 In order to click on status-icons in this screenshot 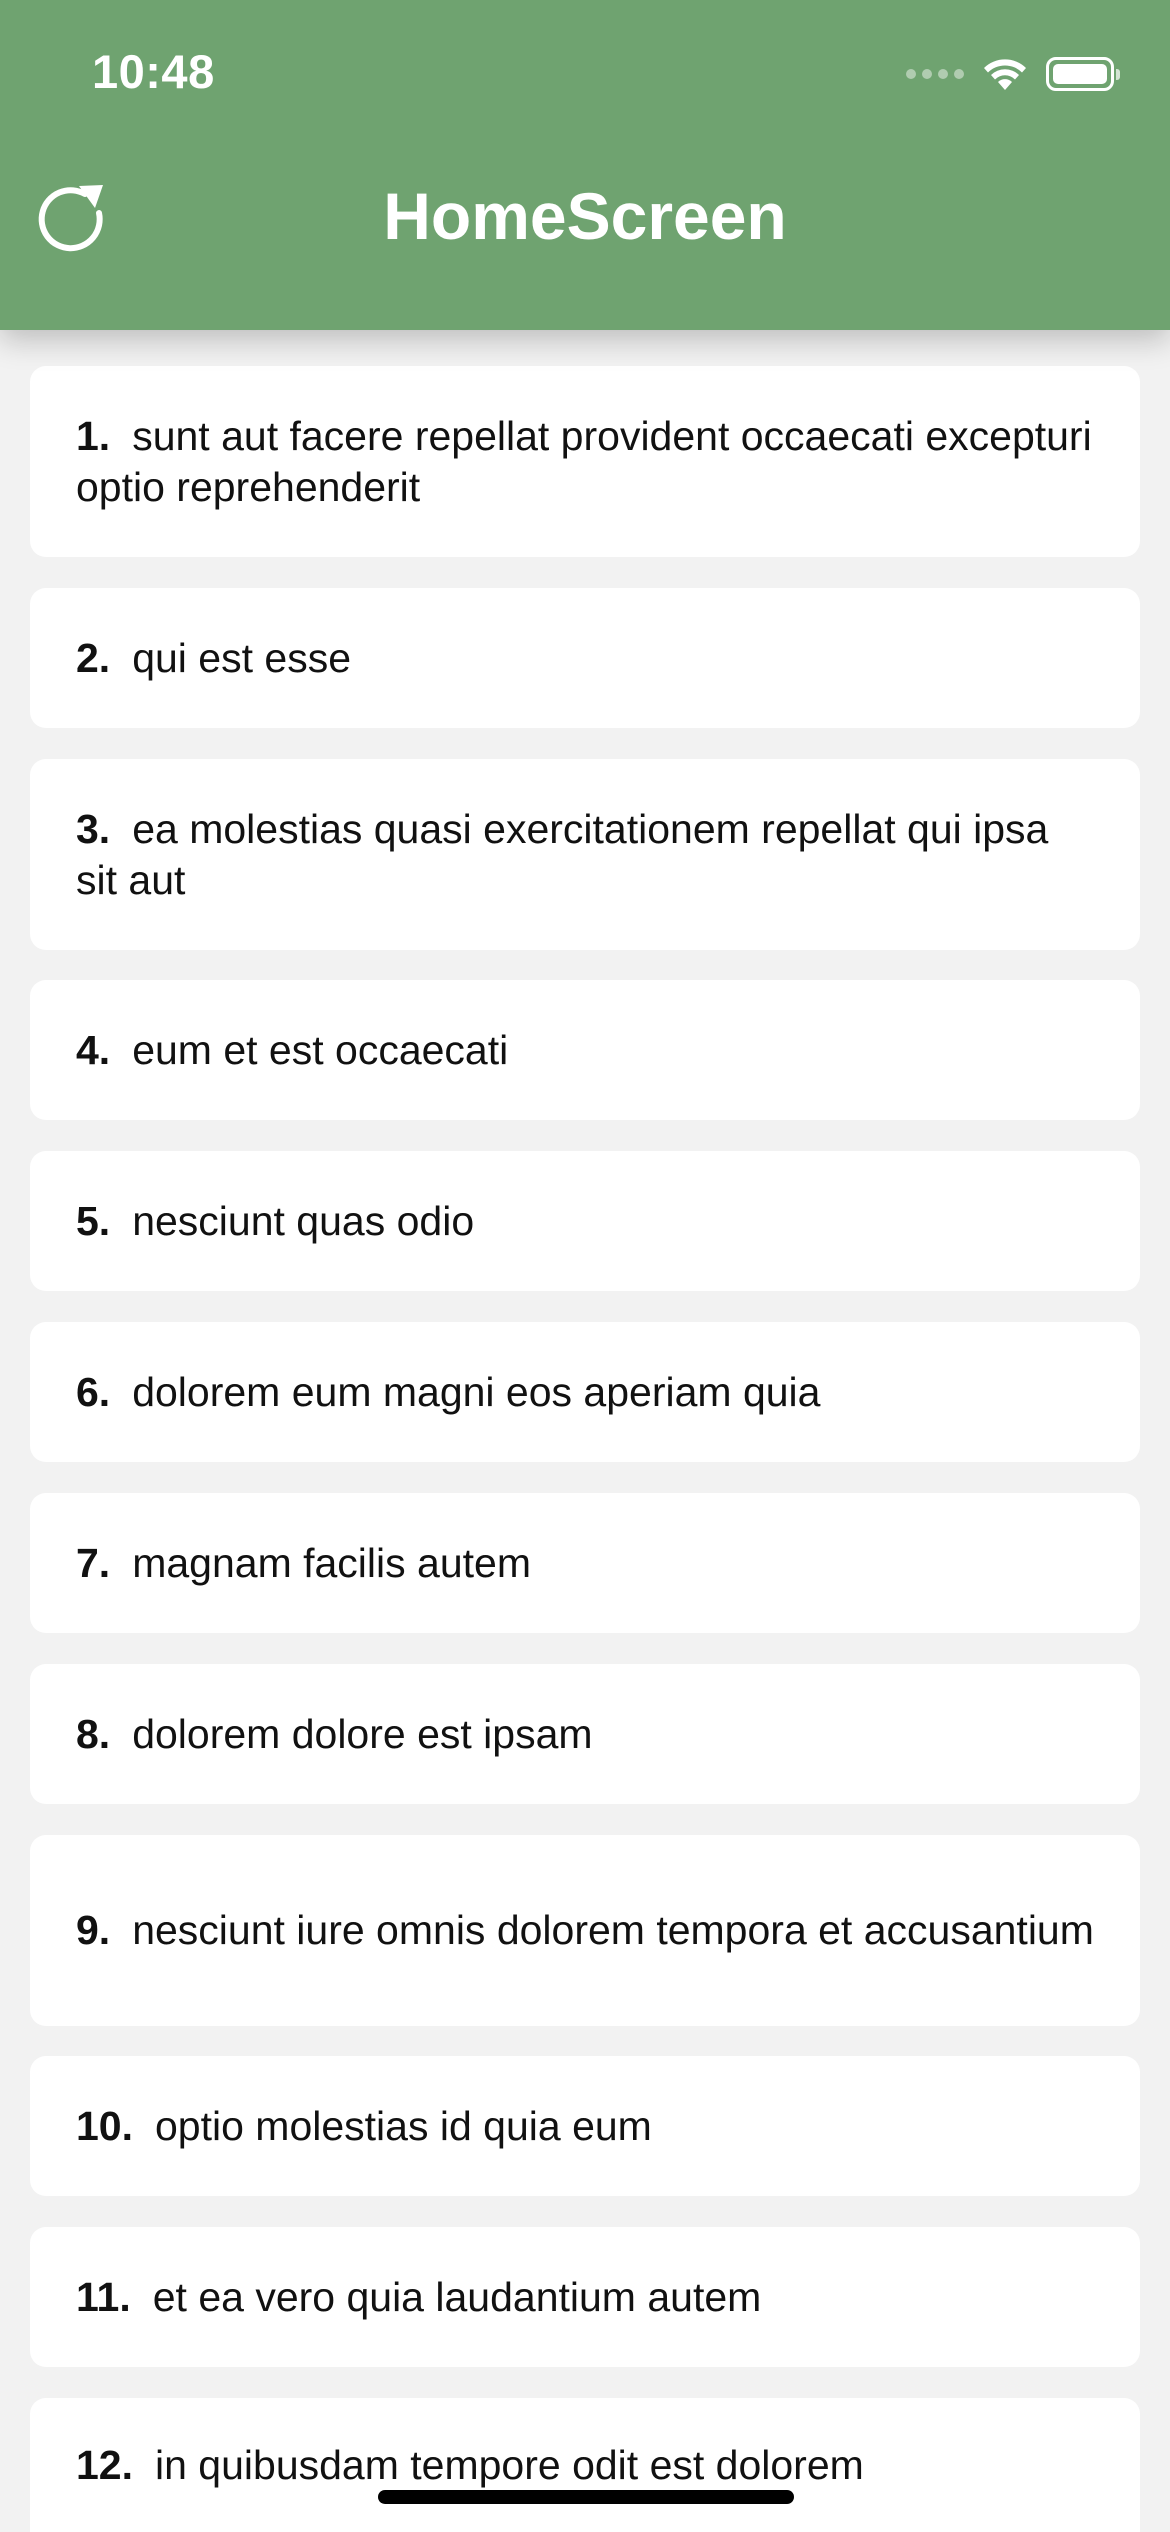, I will do `click(1013, 74)`.